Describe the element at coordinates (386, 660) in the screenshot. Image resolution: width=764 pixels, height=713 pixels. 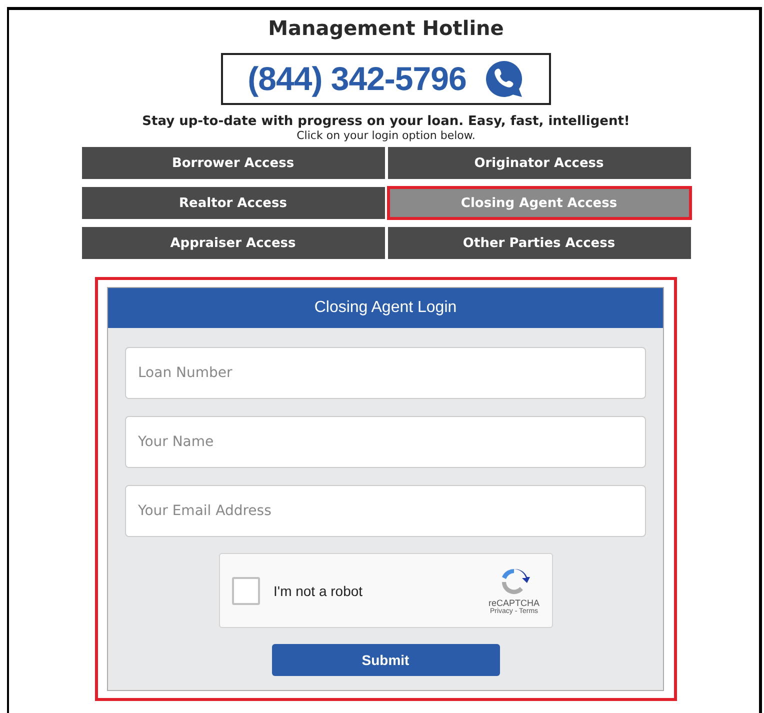
I see `submit-button: Submit` at that location.